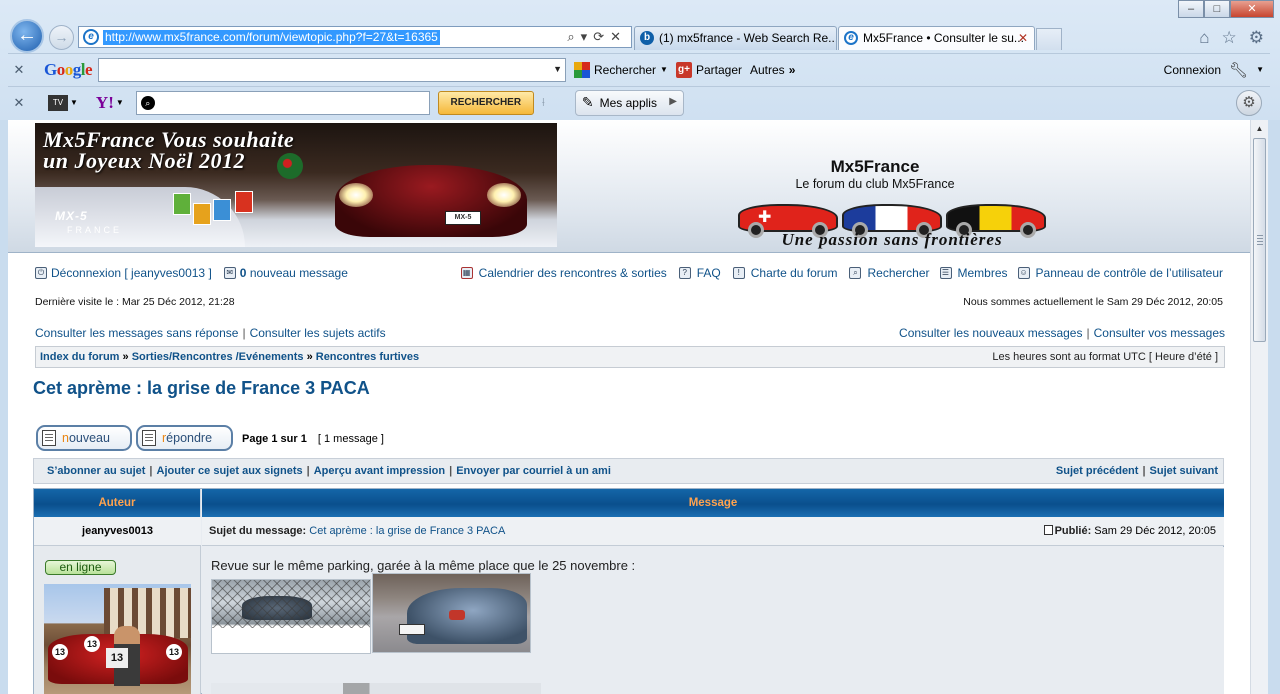  I want to click on forward-button: →, so click(61, 37).